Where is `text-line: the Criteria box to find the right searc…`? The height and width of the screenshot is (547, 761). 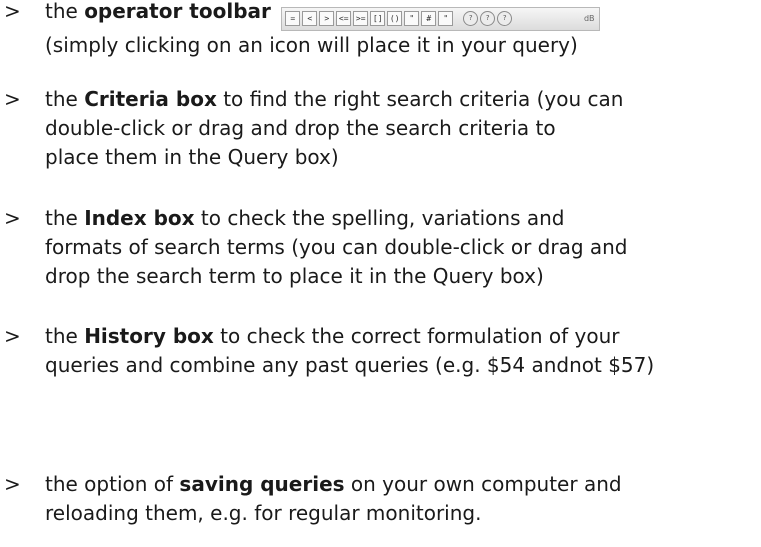
text-line: the Criteria box to find the right searc… is located at coordinates (334, 99).